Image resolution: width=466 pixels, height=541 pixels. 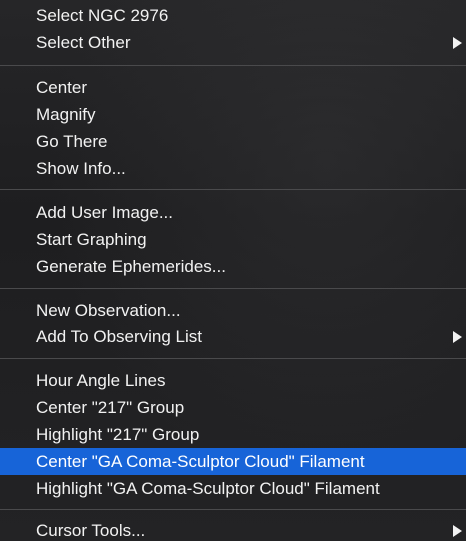 What do you see at coordinates (102, 15) in the screenshot?
I see `menu-item-label: Select NGC 2976` at bounding box center [102, 15].